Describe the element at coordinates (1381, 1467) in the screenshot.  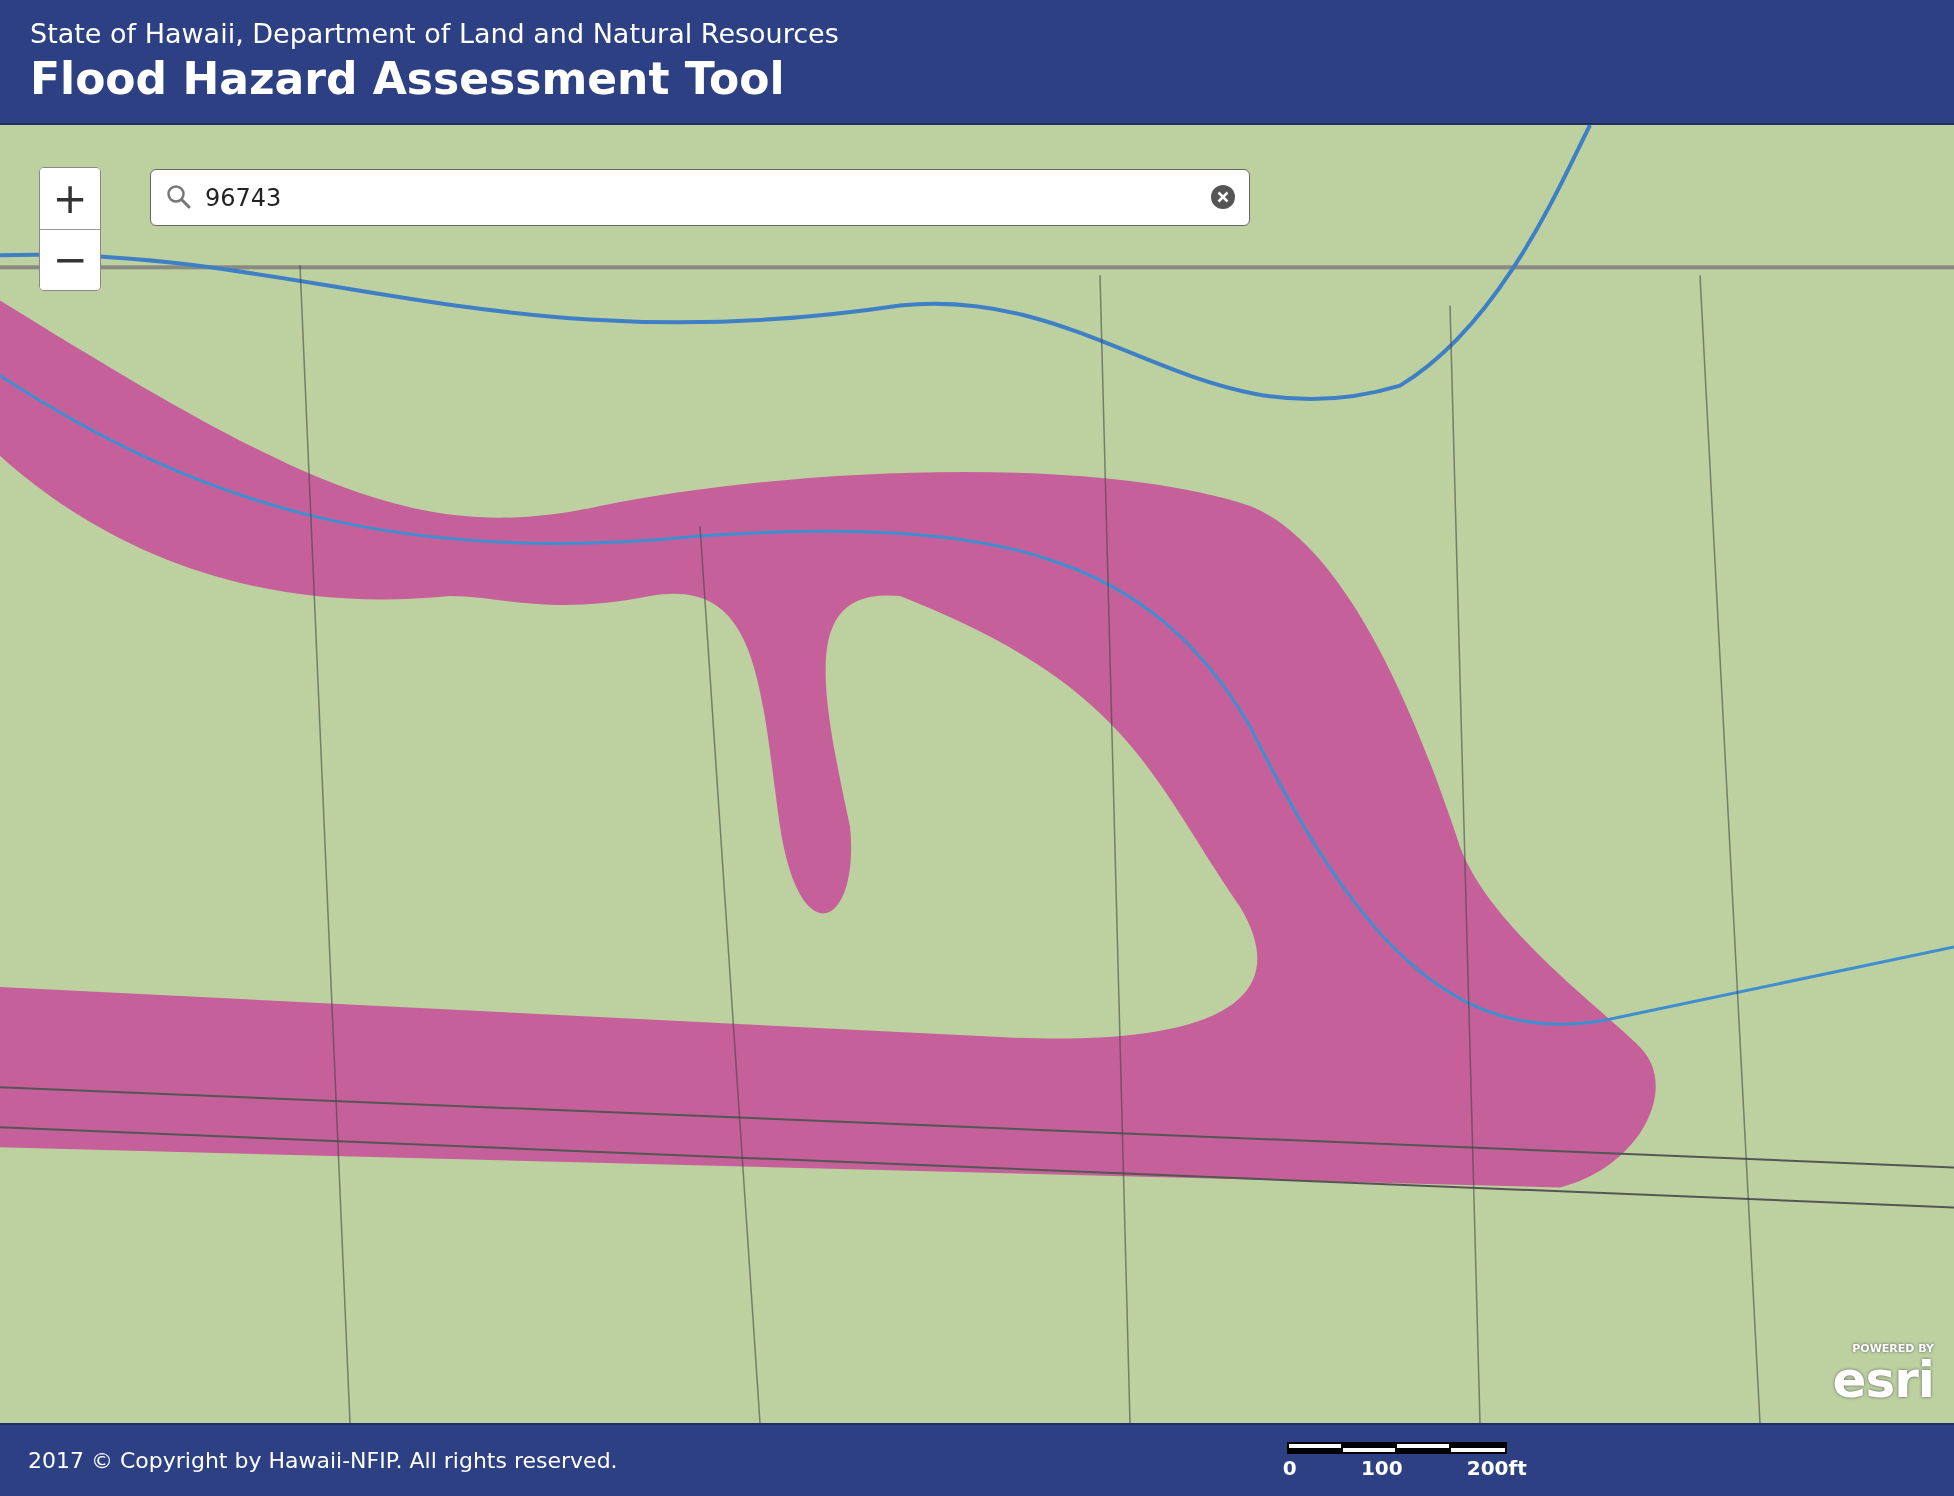
I see `scale-label: 100` at that location.